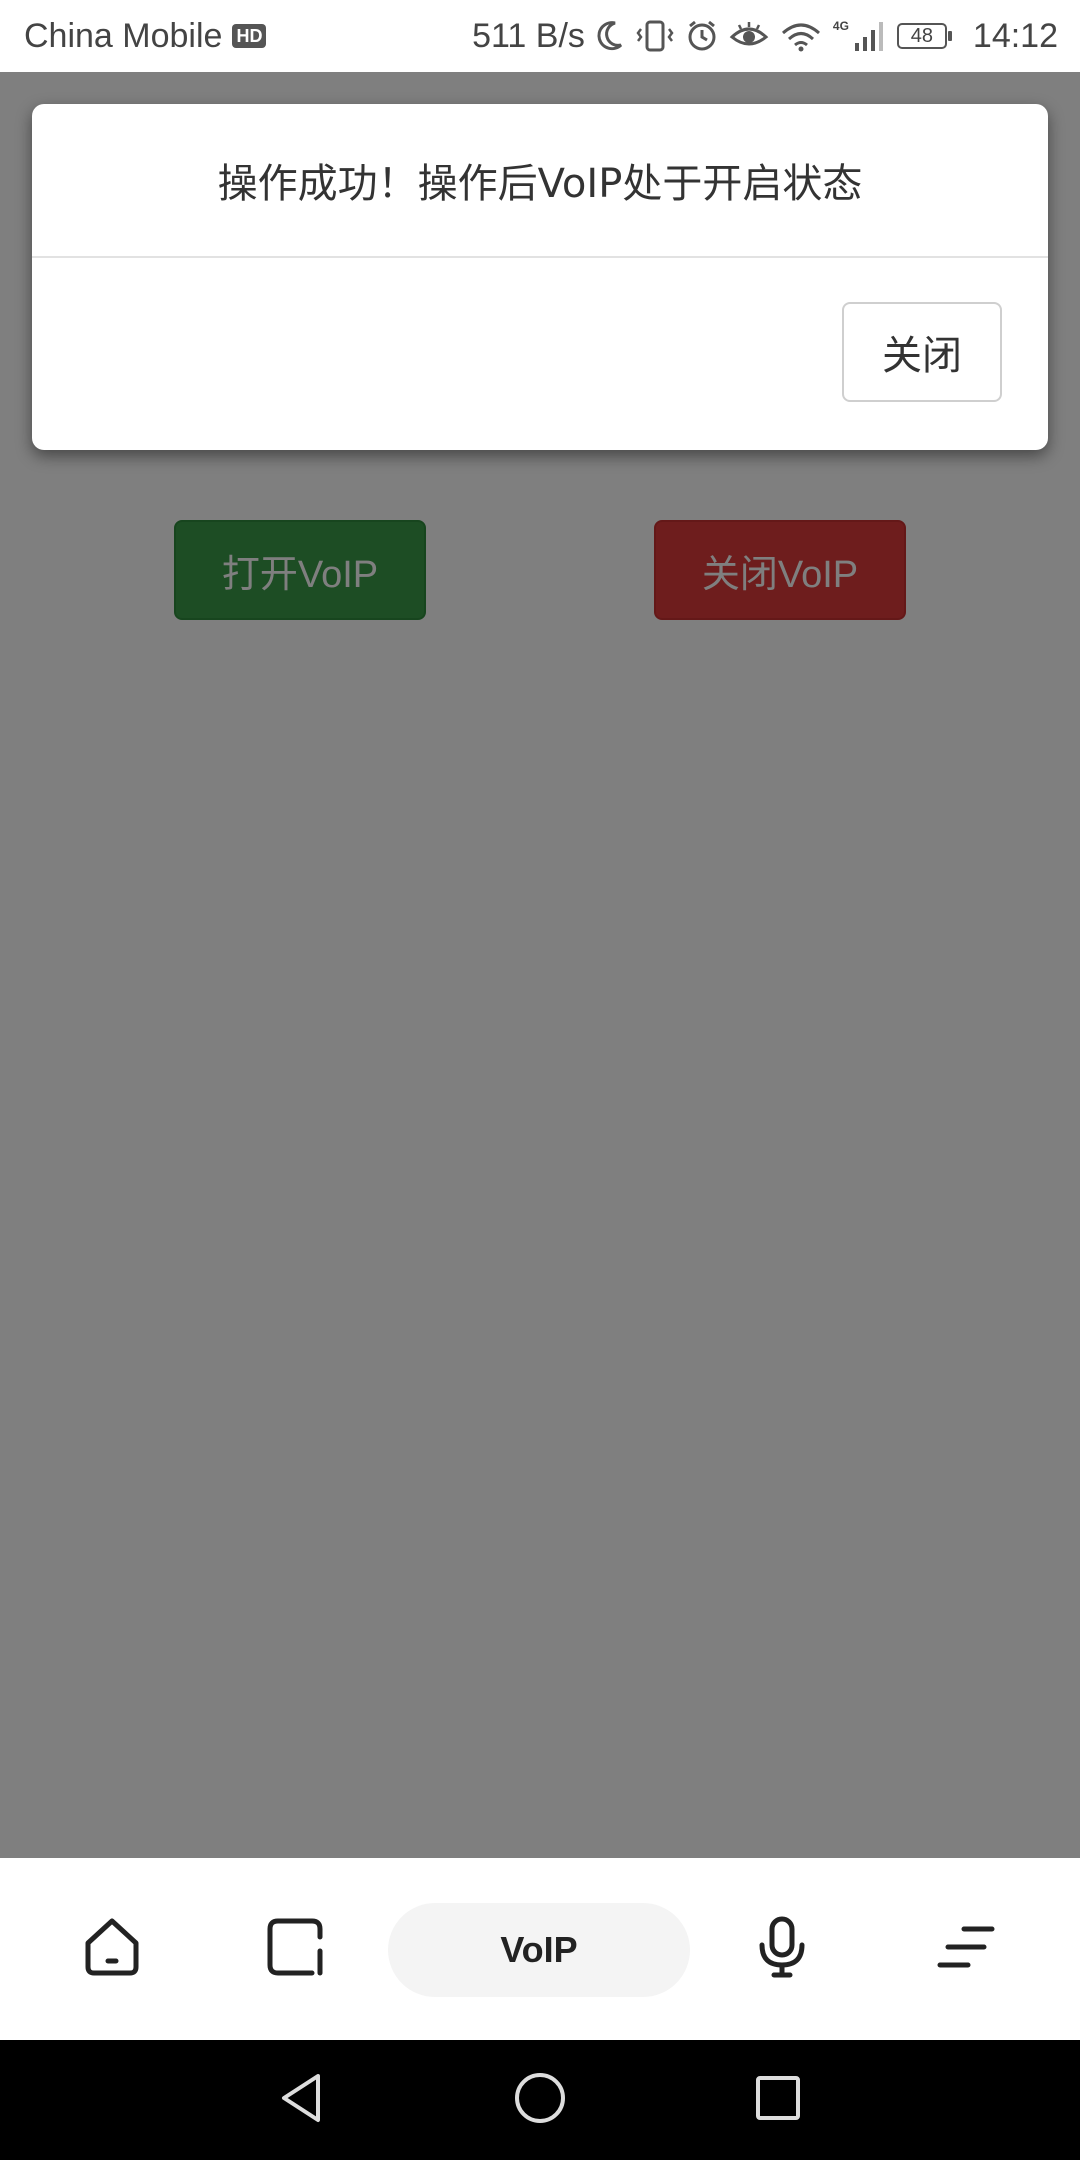  I want to click on battery-icon: 48, so click(924, 36).